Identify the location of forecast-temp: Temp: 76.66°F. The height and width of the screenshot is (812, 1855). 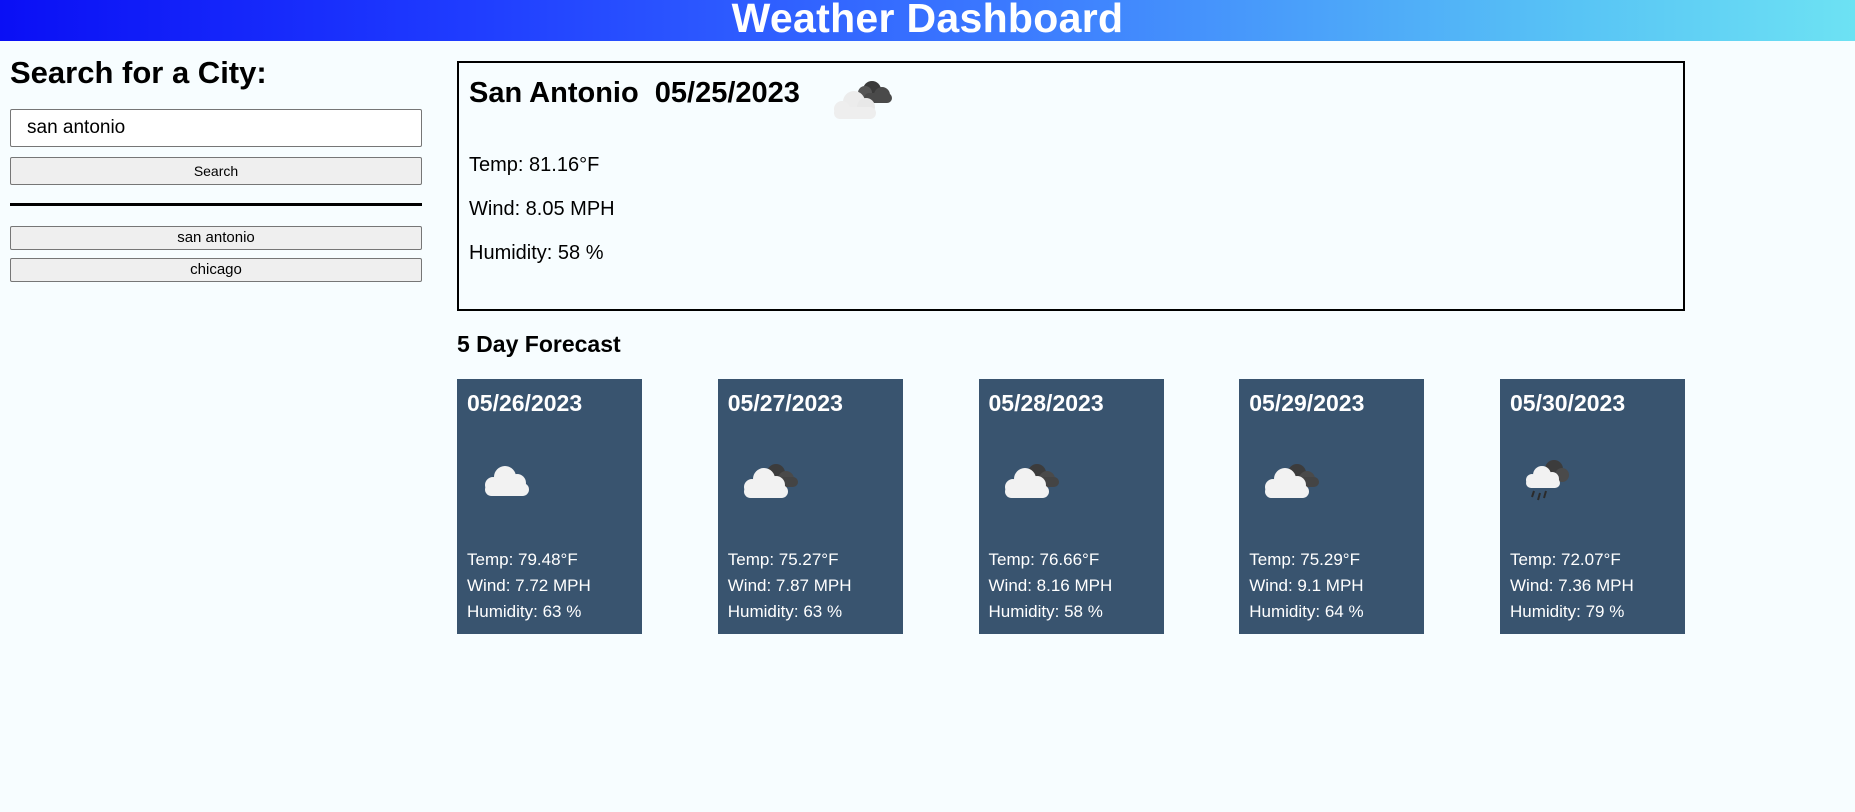
(1044, 559).